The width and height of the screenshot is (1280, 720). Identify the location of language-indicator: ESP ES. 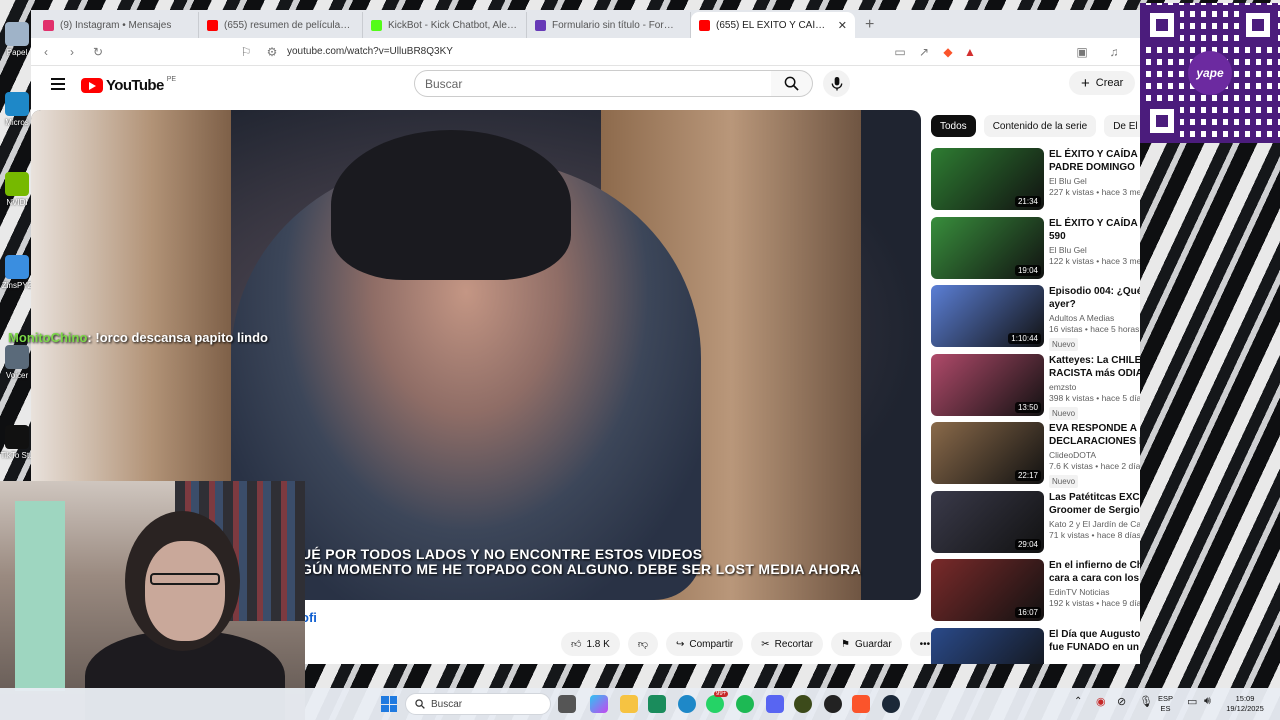
(1165, 704).